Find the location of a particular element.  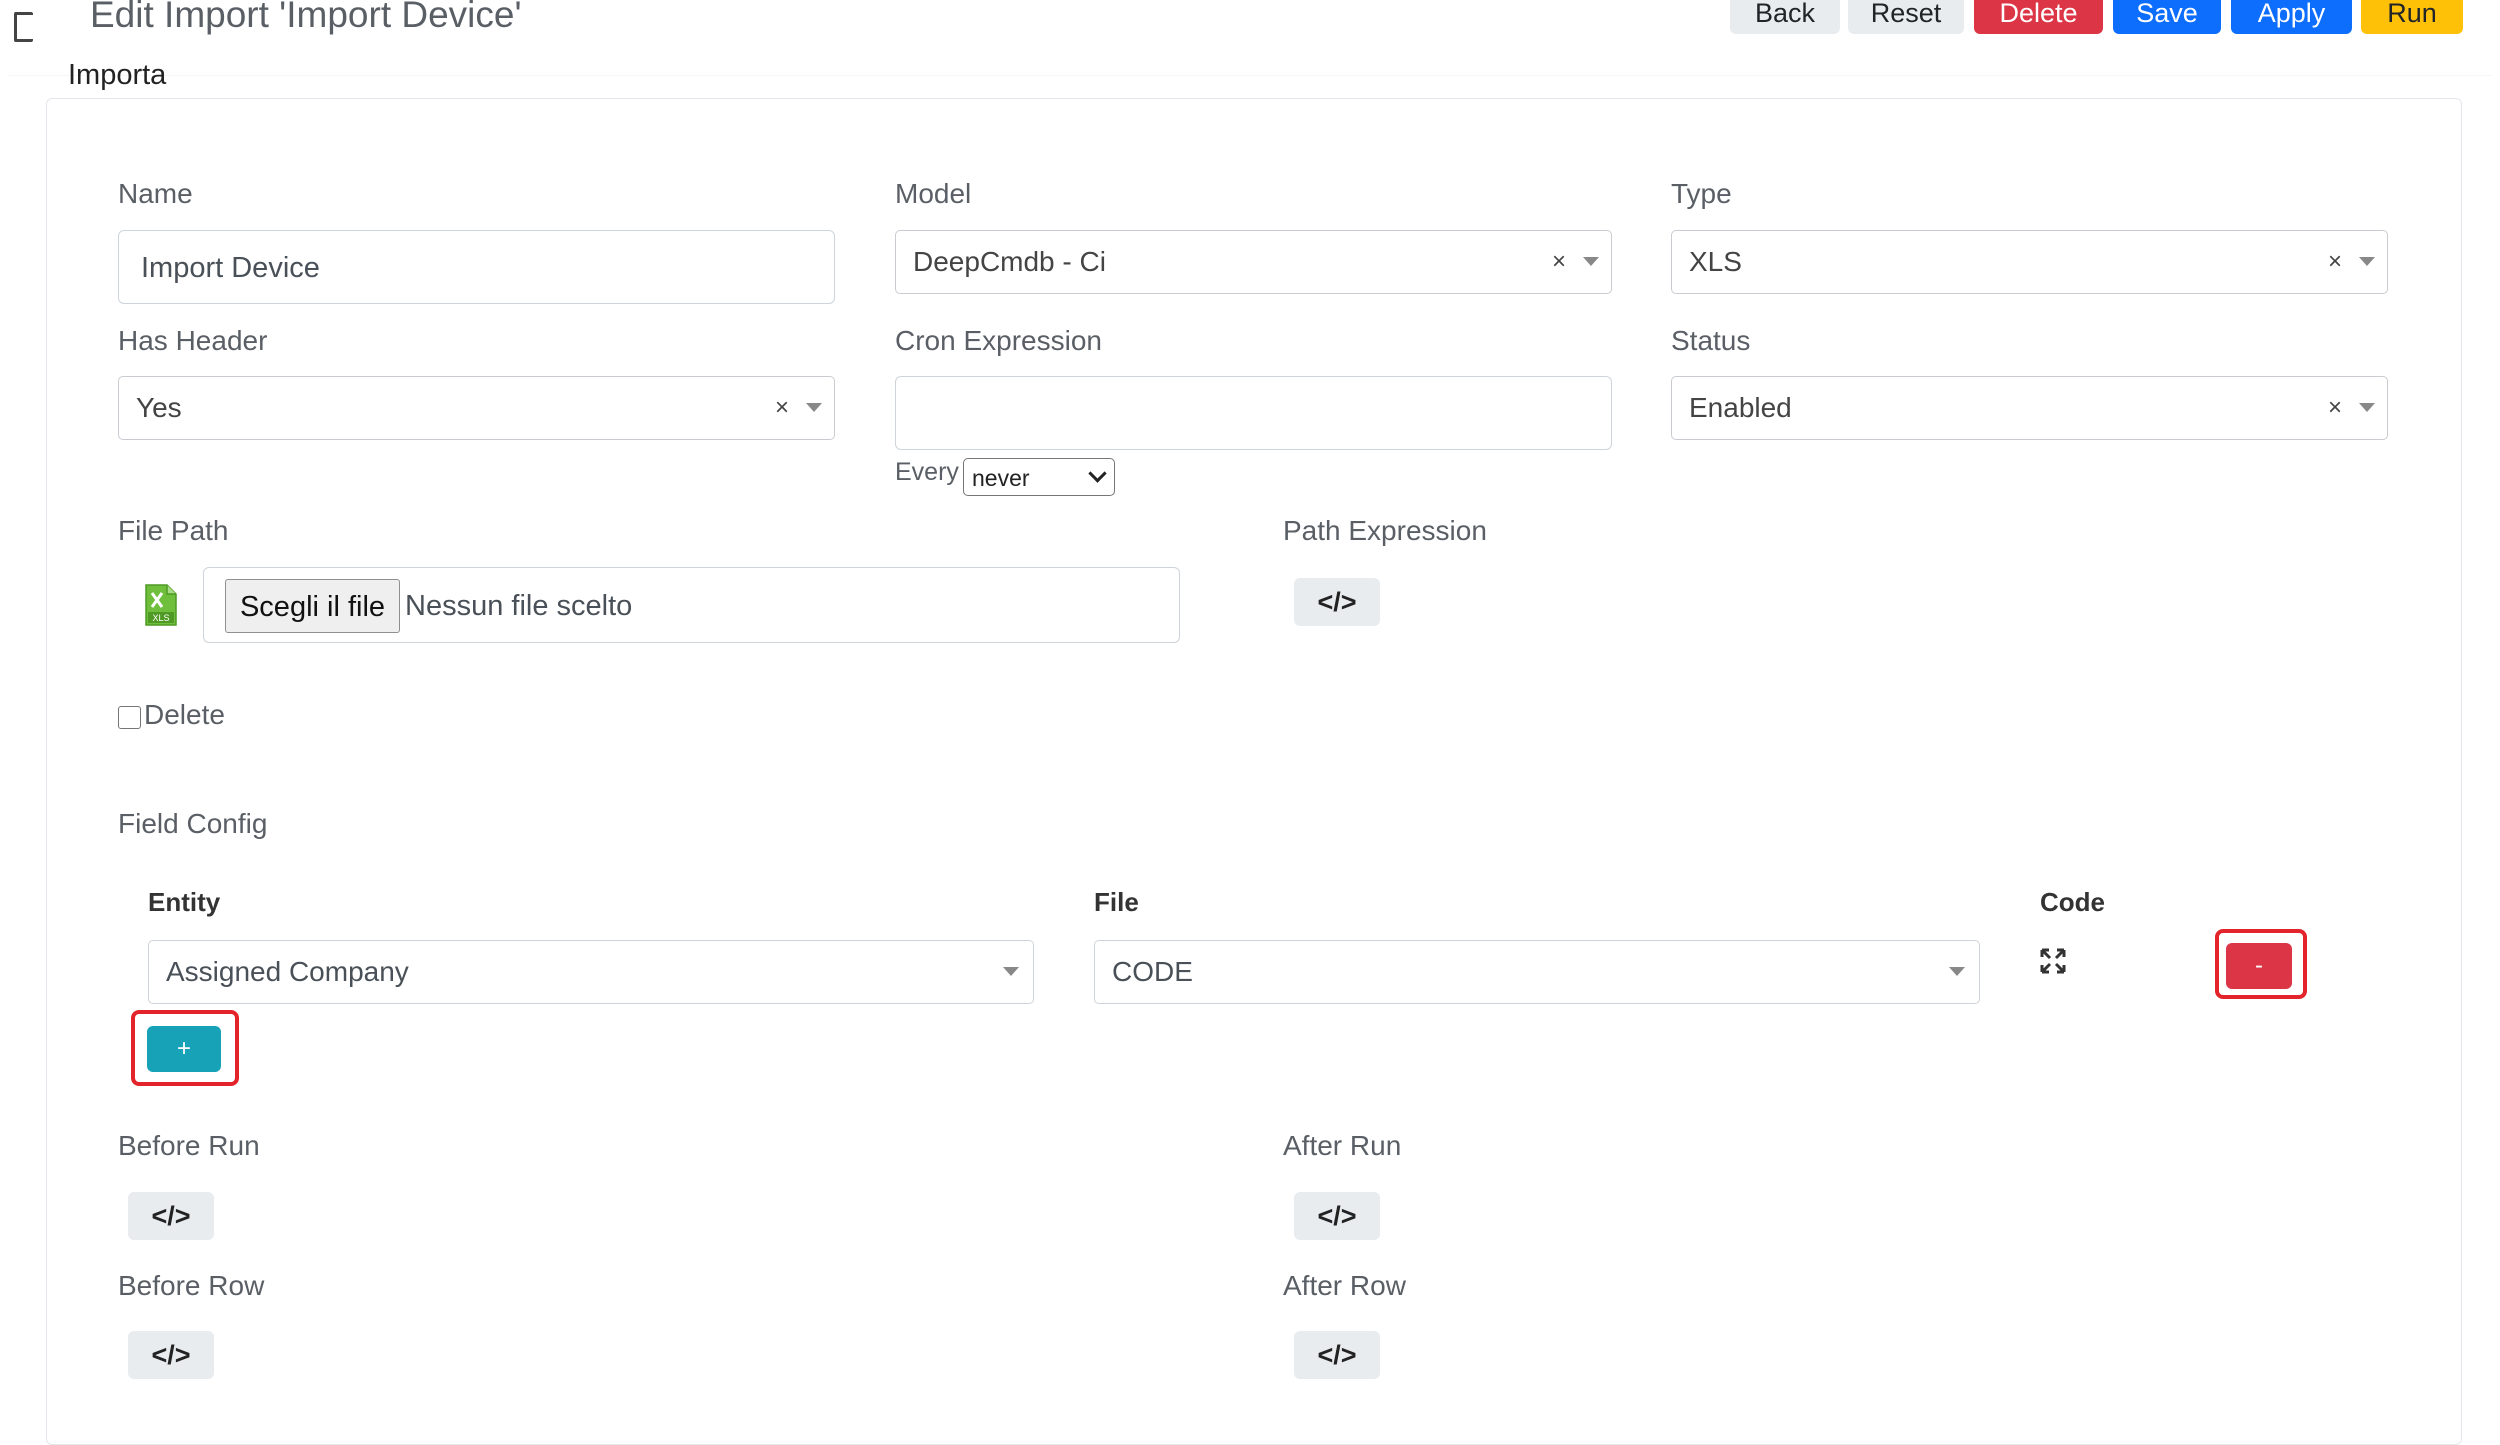

reset-button: Reset is located at coordinates (1906, 17).